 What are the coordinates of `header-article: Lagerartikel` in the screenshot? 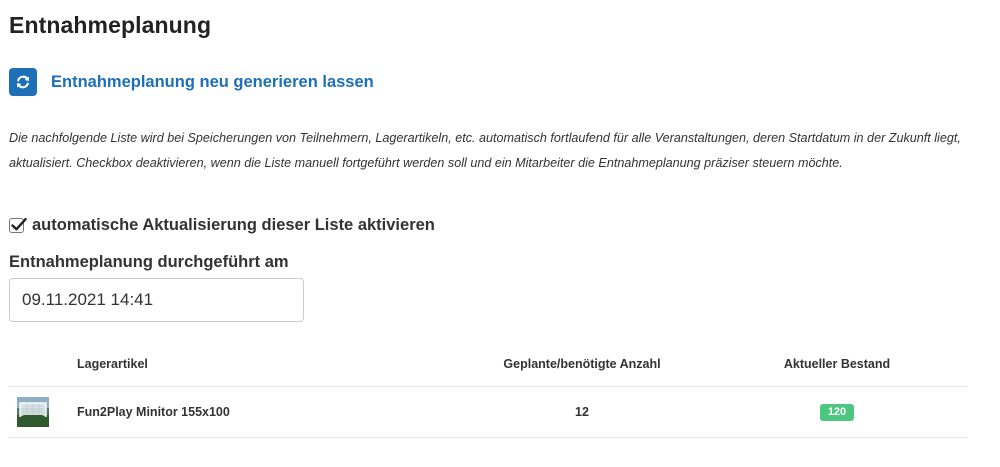 It's located at (267, 364).